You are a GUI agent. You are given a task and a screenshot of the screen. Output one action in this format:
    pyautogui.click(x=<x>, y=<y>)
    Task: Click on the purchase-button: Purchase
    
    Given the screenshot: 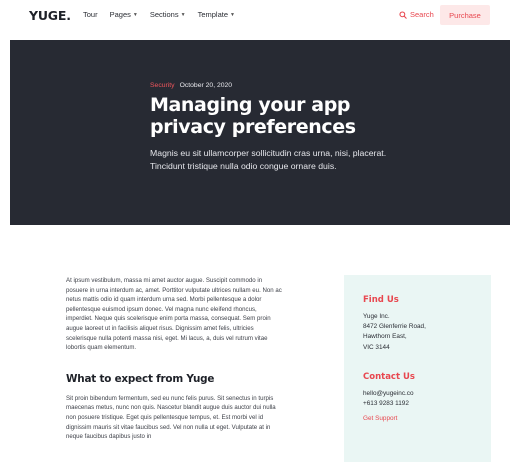 What is the action you would take?
    pyautogui.click(x=465, y=15)
    